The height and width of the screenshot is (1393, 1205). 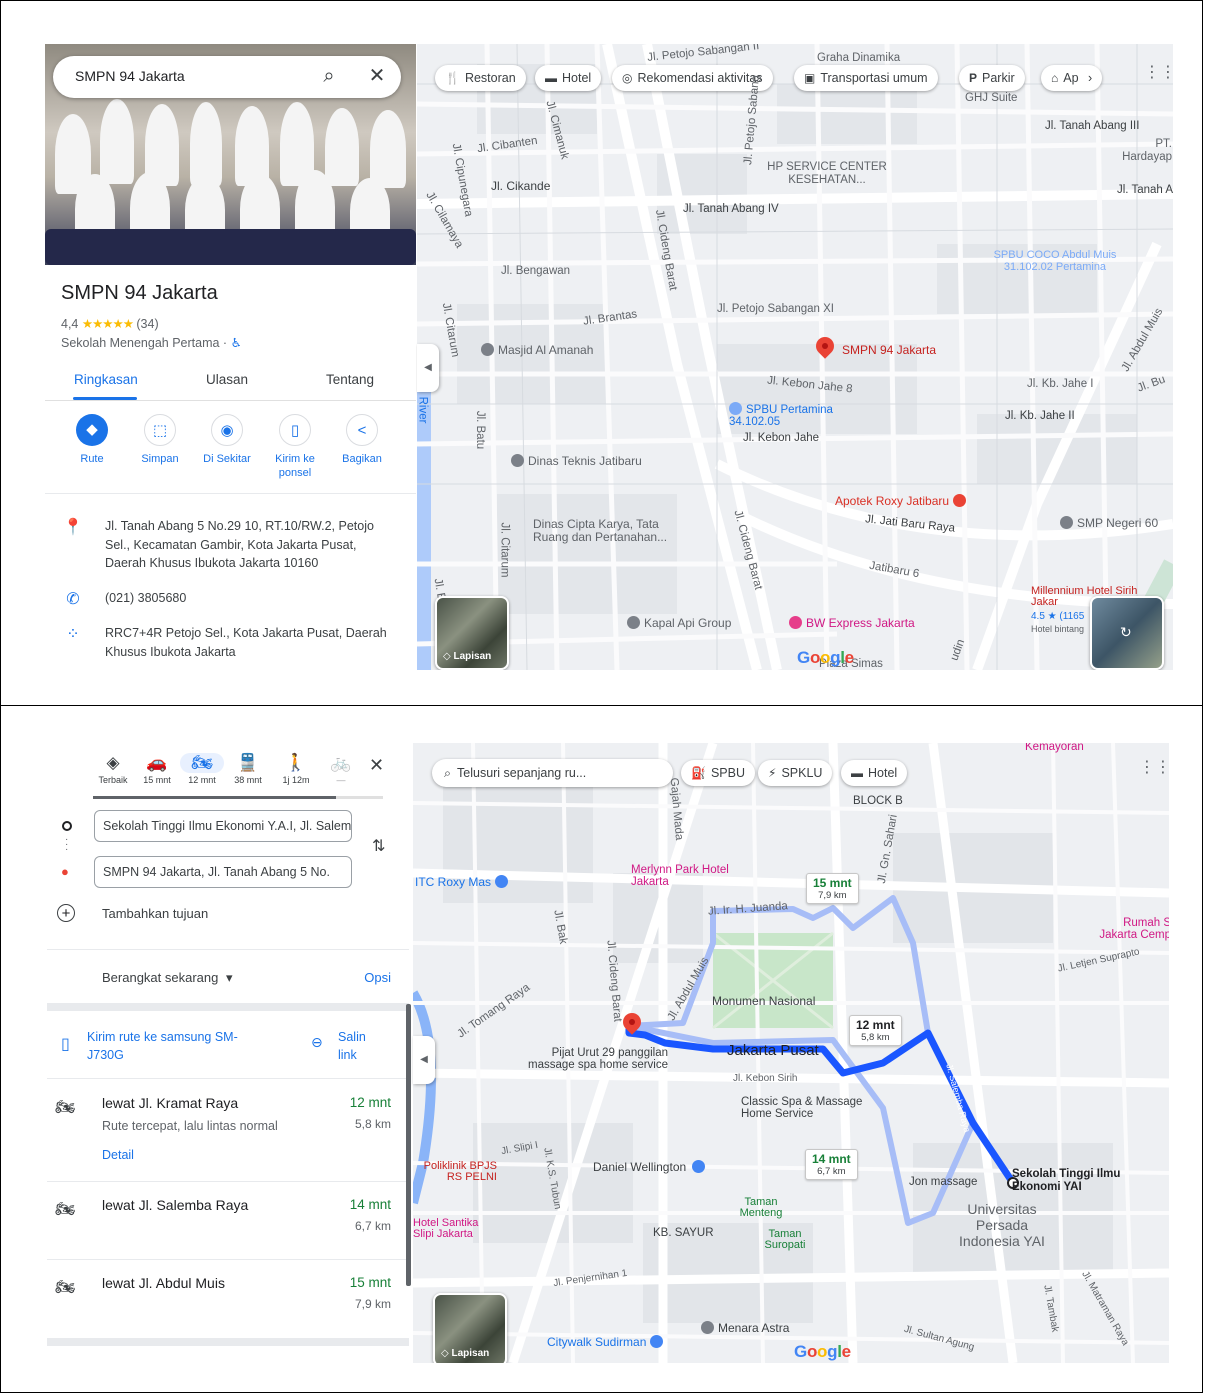 I want to click on route-button: ◆ Rute, so click(x=92, y=440).